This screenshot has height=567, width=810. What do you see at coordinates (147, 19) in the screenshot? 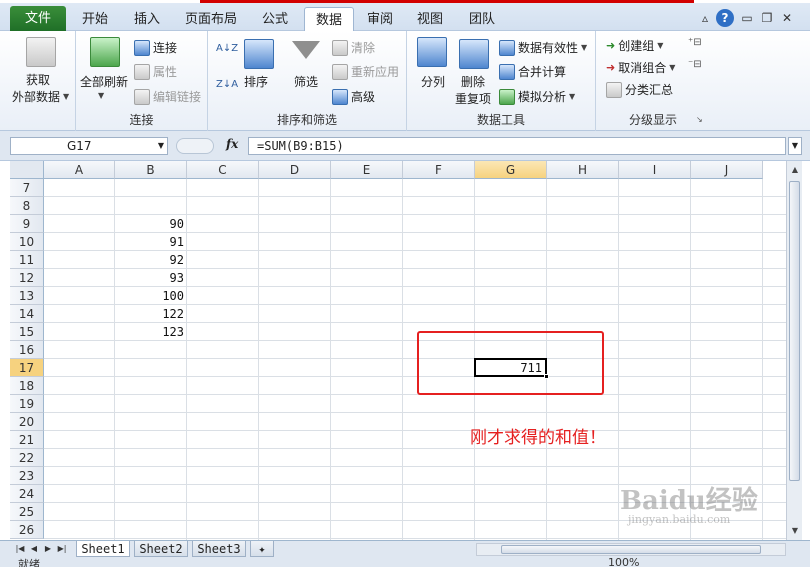
I see `tab-insert: 插入` at bounding box center [147, 19].